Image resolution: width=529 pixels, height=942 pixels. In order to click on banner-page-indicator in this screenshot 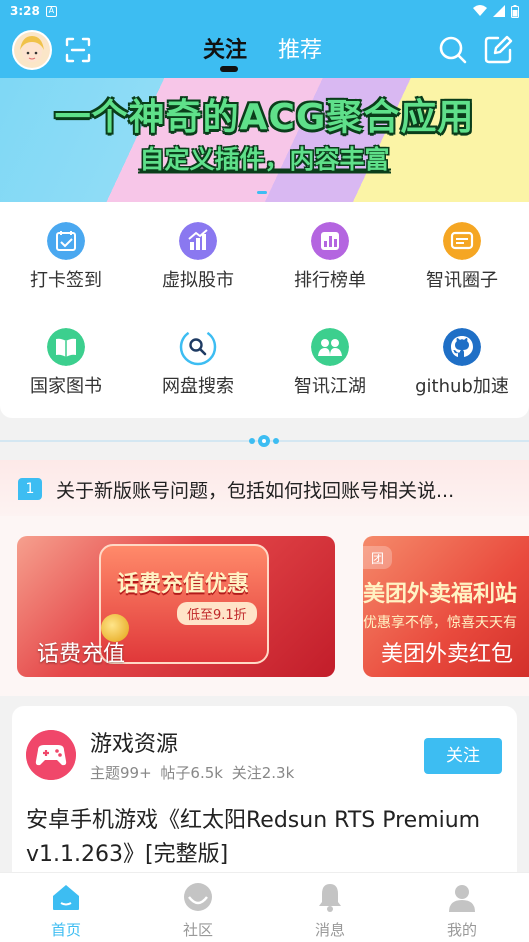, I will do `click(262, 192)`.